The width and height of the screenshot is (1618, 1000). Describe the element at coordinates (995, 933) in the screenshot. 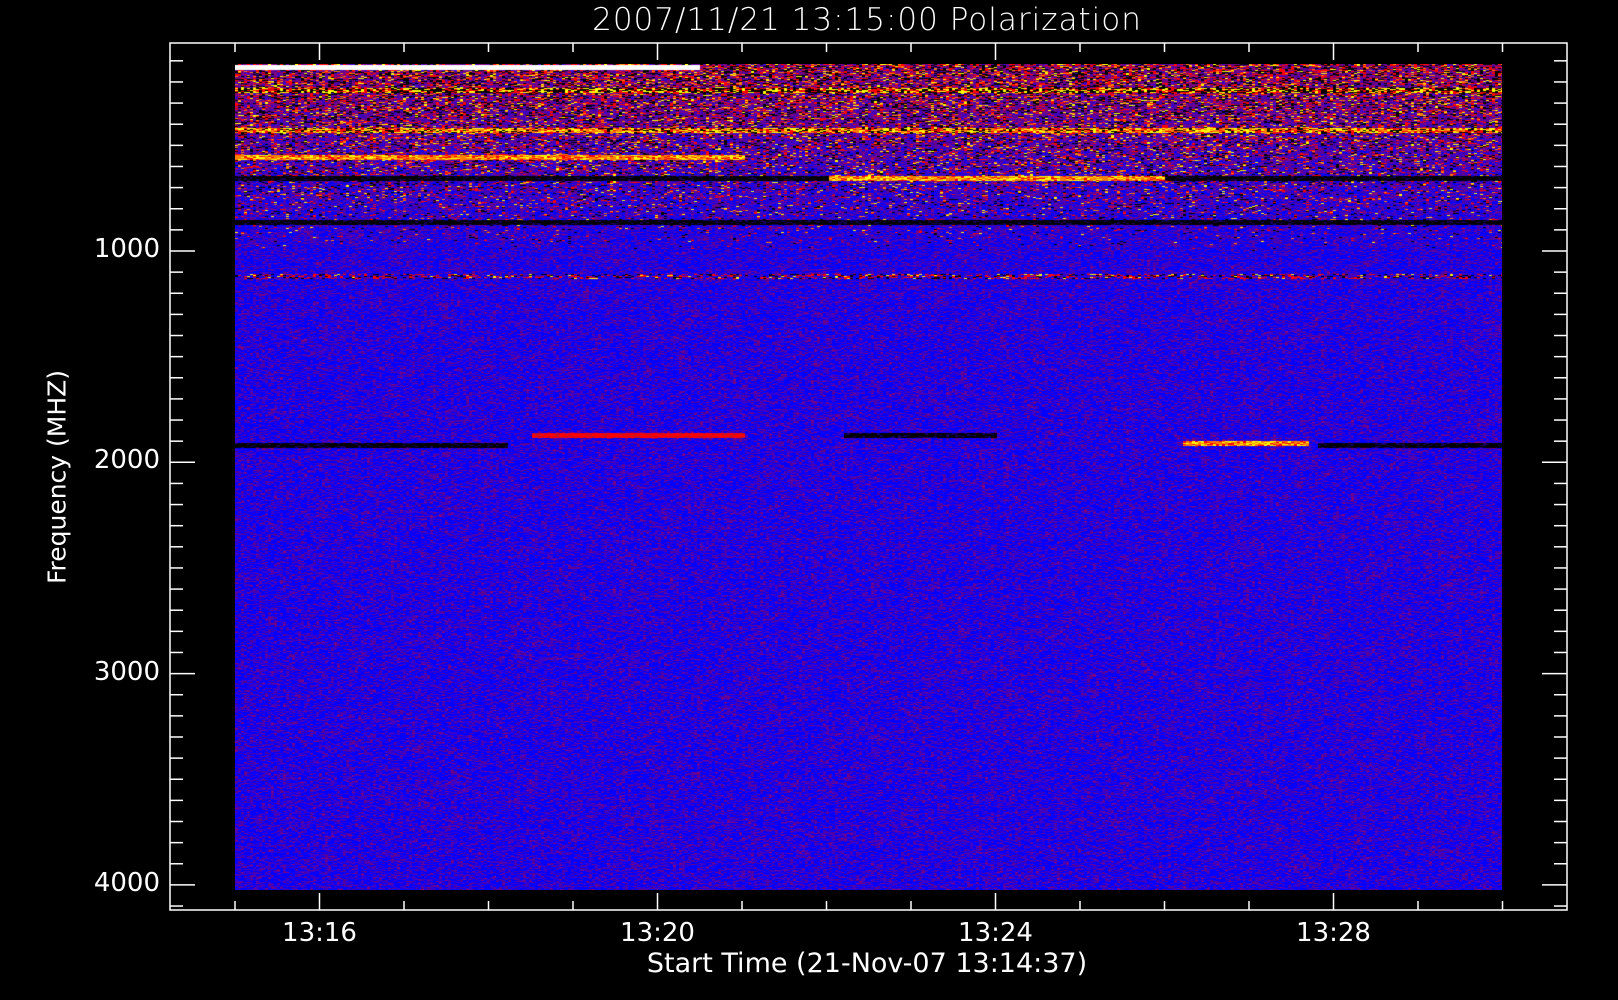

I see `x-tick-label: 13:24` at that location.